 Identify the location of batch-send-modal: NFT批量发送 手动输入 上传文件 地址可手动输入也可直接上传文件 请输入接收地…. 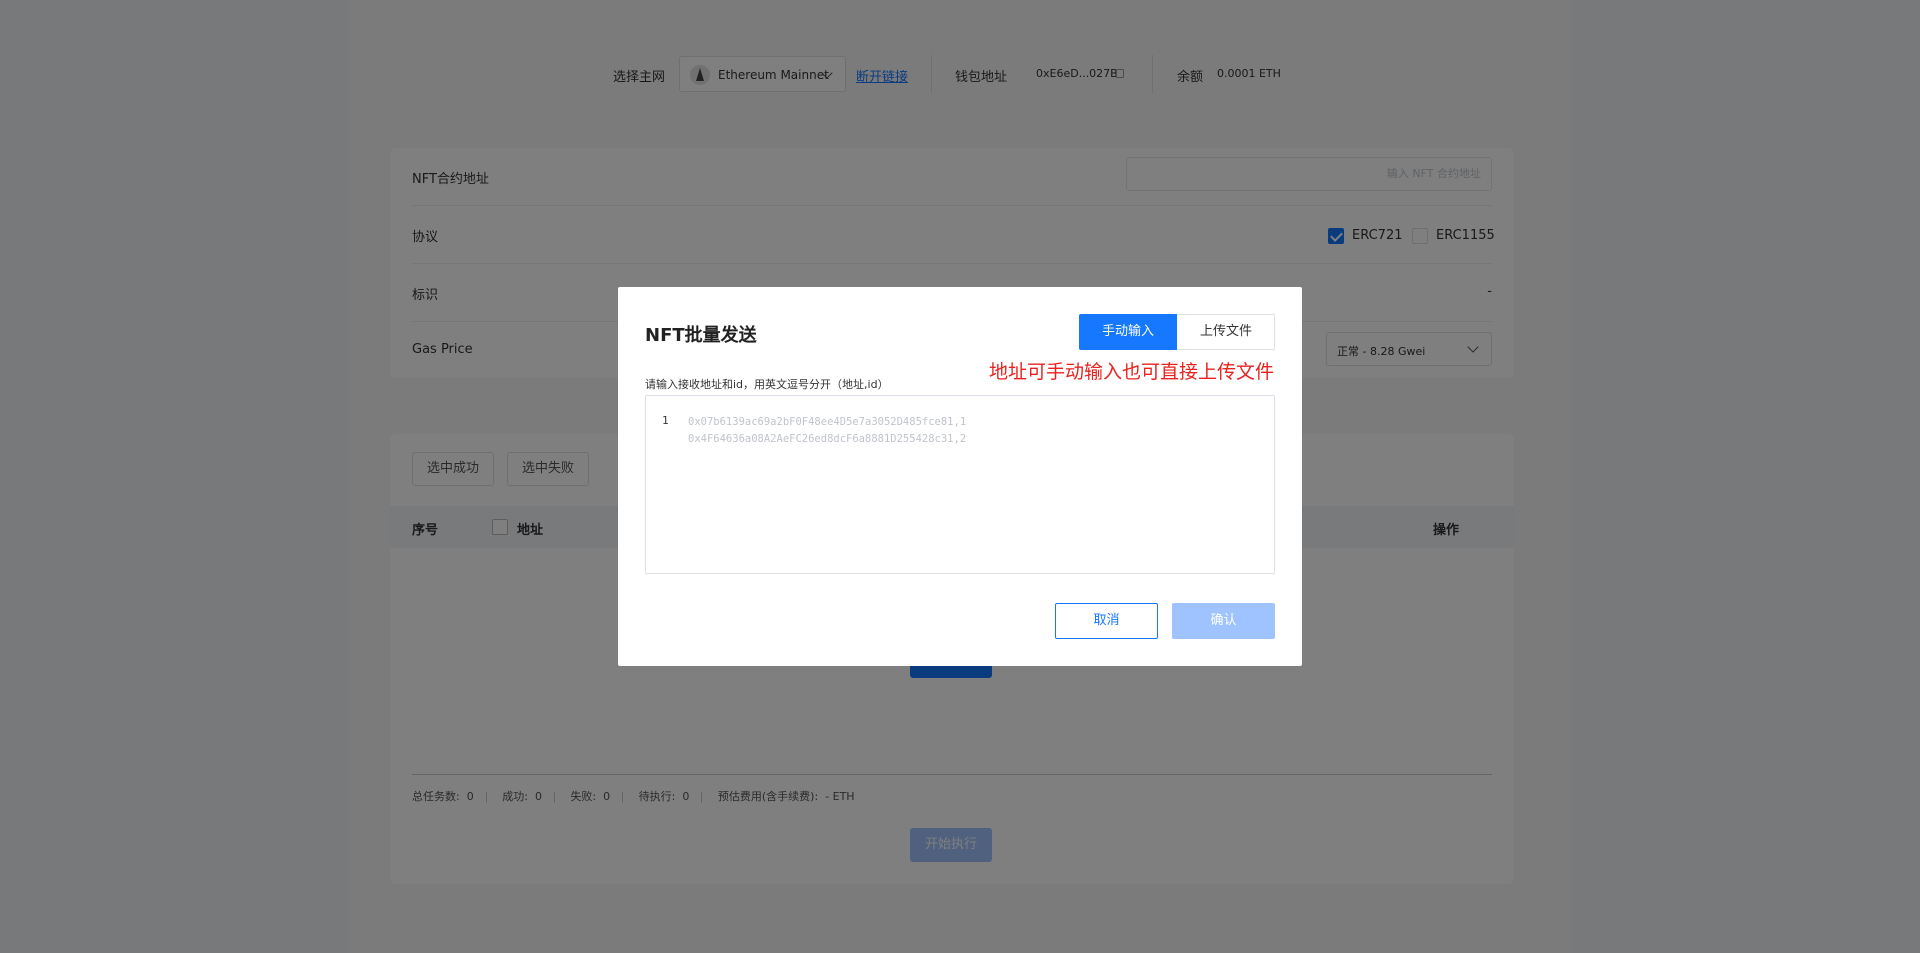
(960, 476).